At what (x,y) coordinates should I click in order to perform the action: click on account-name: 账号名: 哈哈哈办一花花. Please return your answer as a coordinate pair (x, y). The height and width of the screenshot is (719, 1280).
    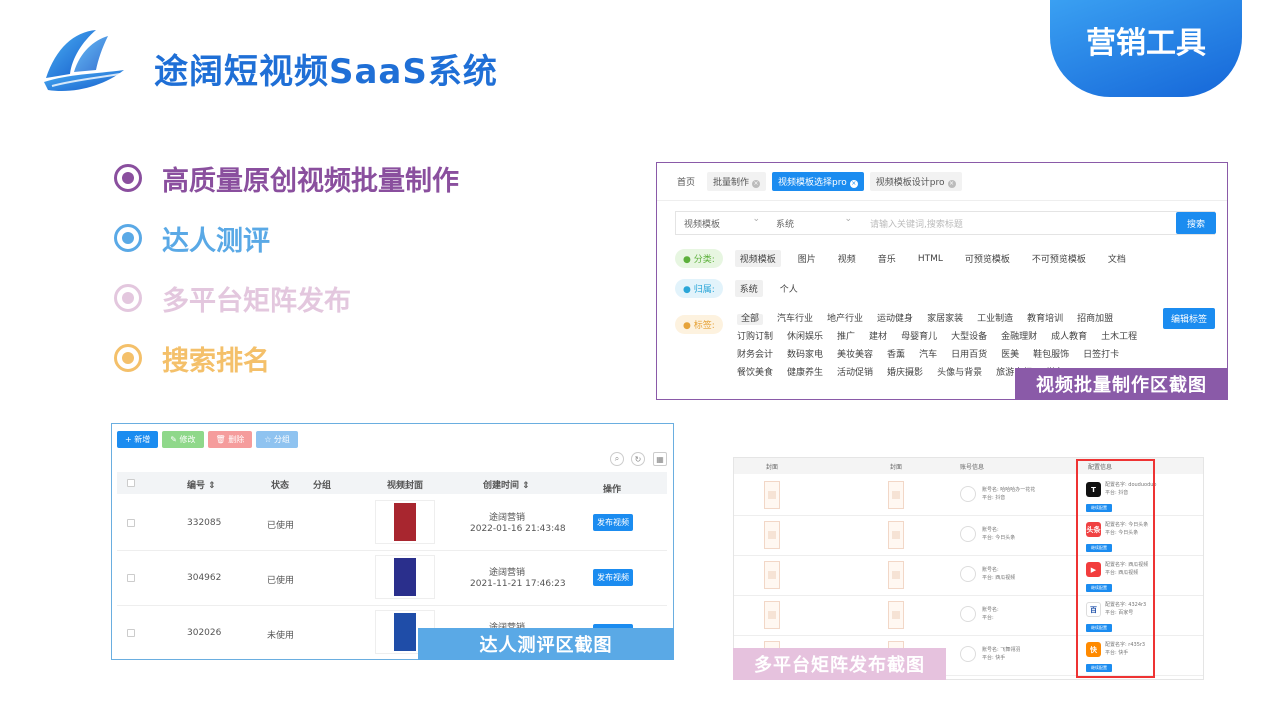
    Looking at the image, I should click on (1009, 490).